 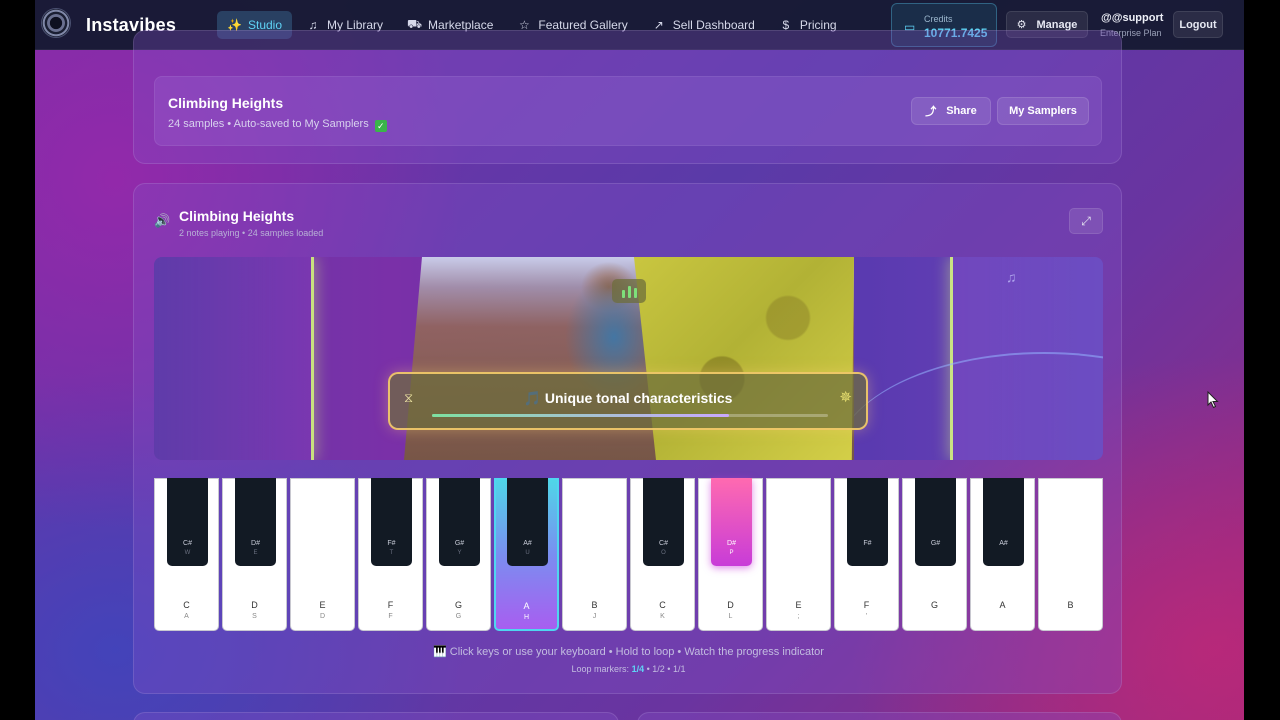 I want to click on white-key-e: ED, so click(x=322, y=554).